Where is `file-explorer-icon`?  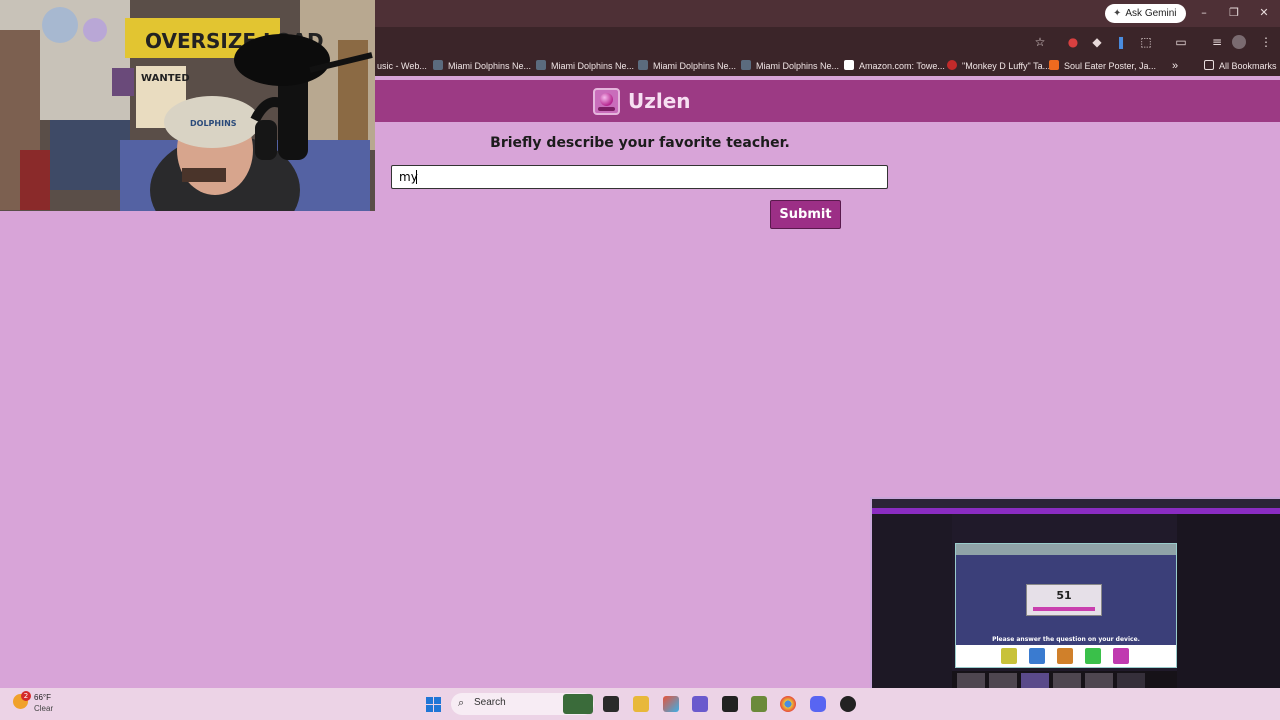 file-explorer-icon is located at coordinates (641, 704).